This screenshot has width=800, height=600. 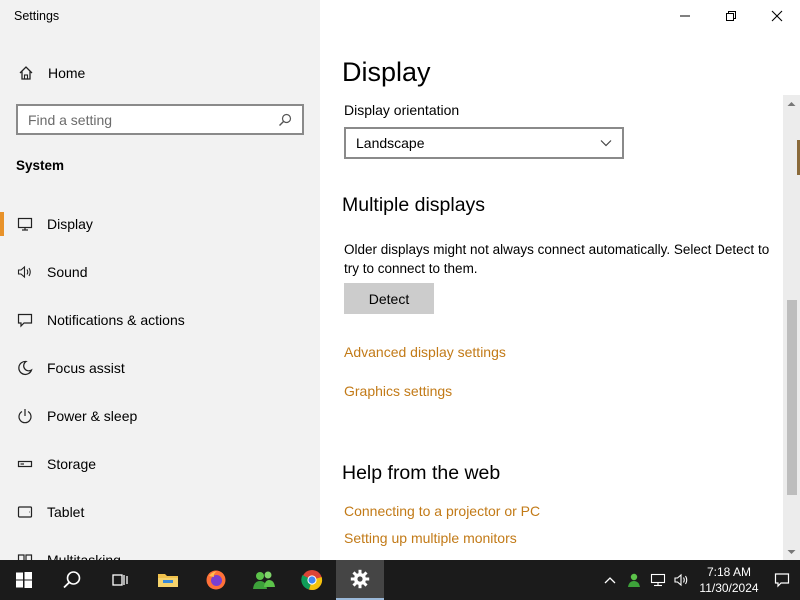 I want to click on firefox-button, so click(x=216, y=580).